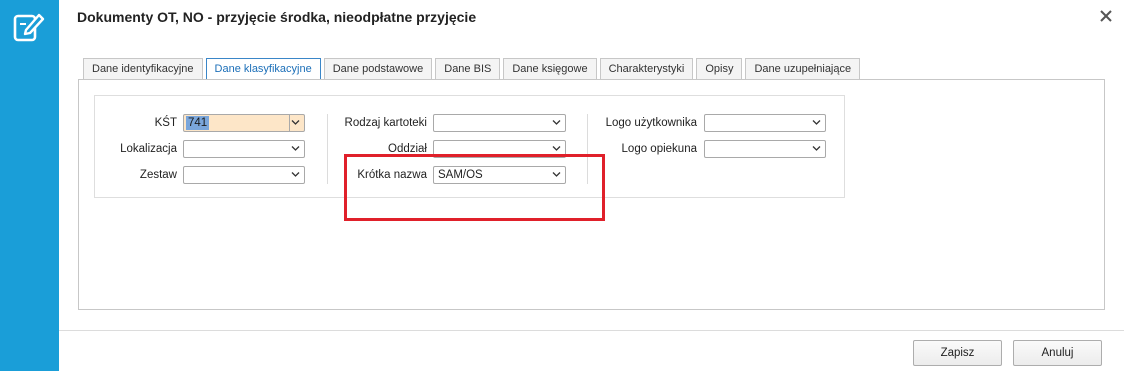 This screenshot has width=1124, height=372. Describe the element at coordinates (803, 68) in the screenshot. I see `tab-dane-uzupelniajace: Dane uzupełniające` at that location.